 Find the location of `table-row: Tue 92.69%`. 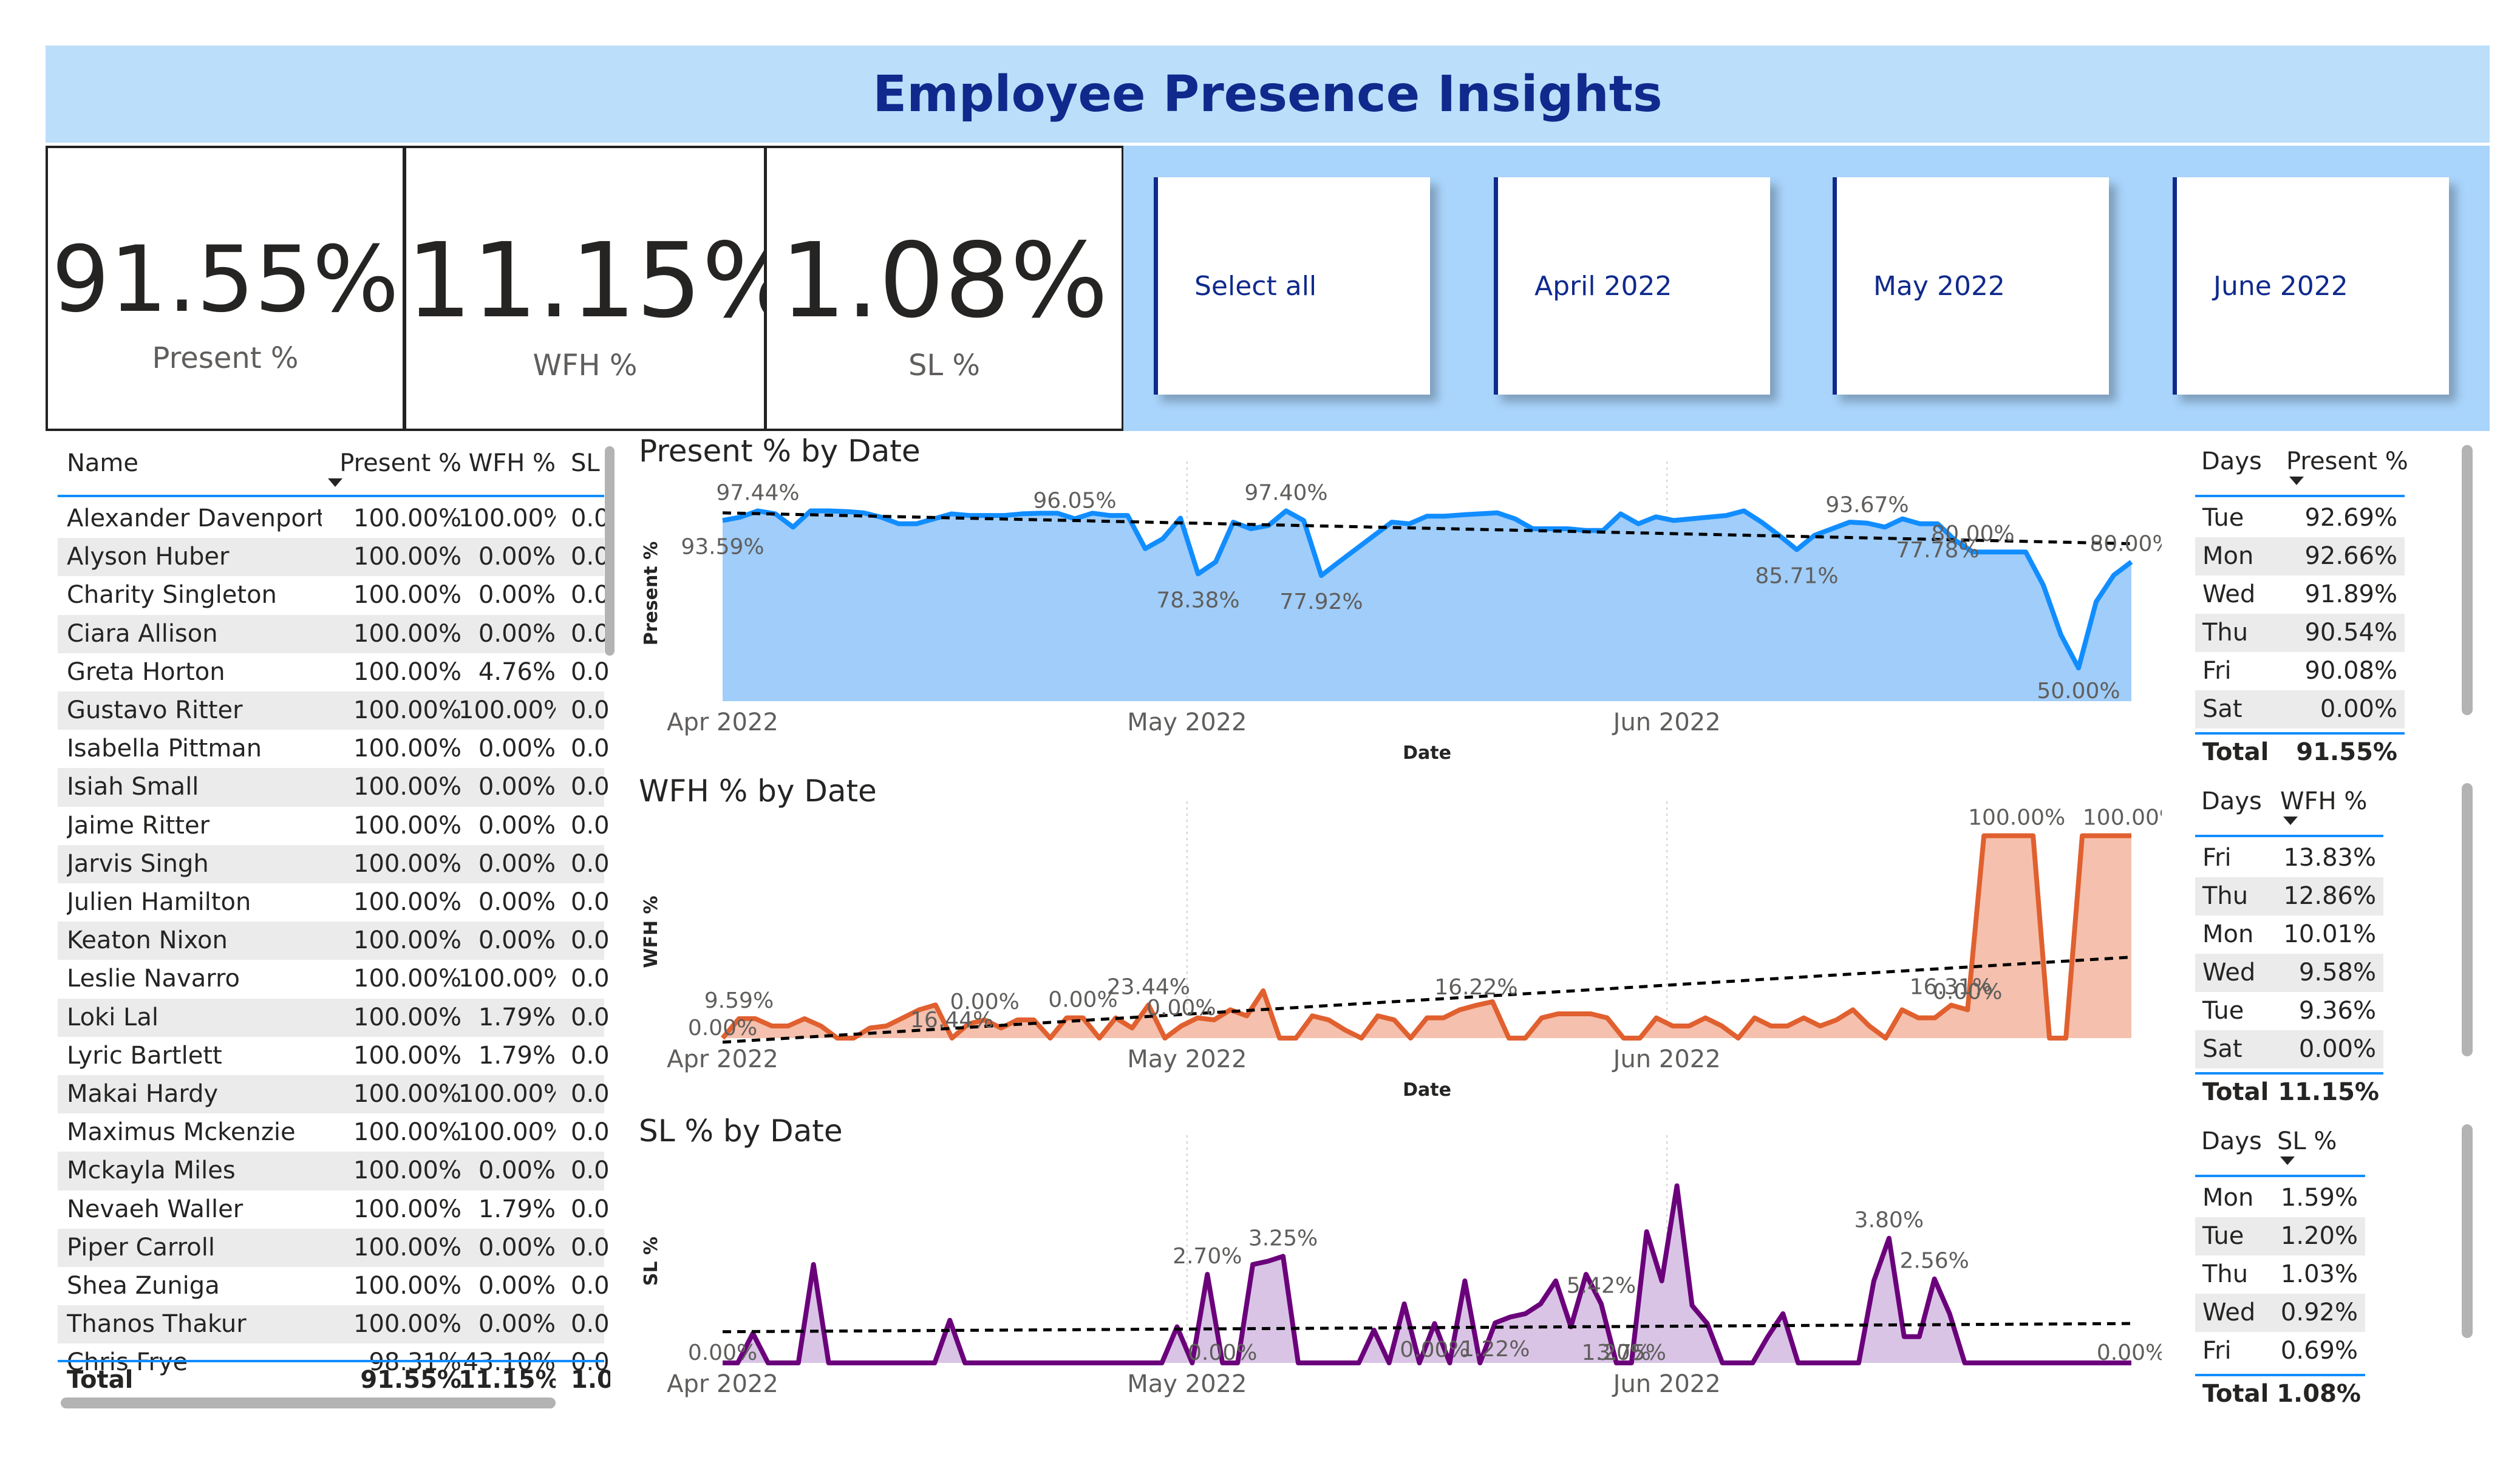

table-row: Tue 92.69% is located at coordinates (2300, 518).